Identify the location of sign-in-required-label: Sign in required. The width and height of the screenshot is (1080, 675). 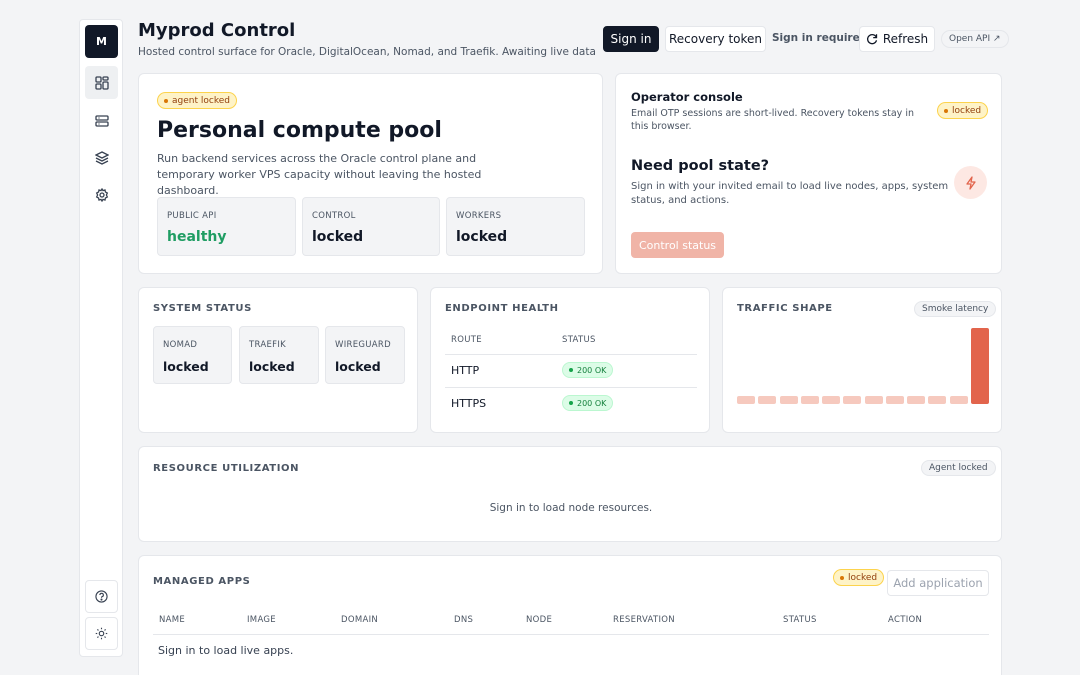
(820, 38).